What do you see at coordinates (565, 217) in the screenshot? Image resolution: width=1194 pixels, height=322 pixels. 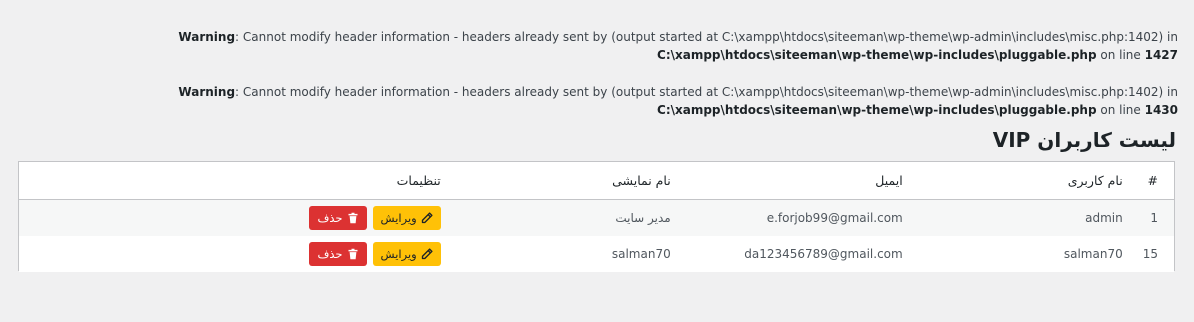 I see `cell-display-name: مدیر سایت` at bounding box center [565, 217].